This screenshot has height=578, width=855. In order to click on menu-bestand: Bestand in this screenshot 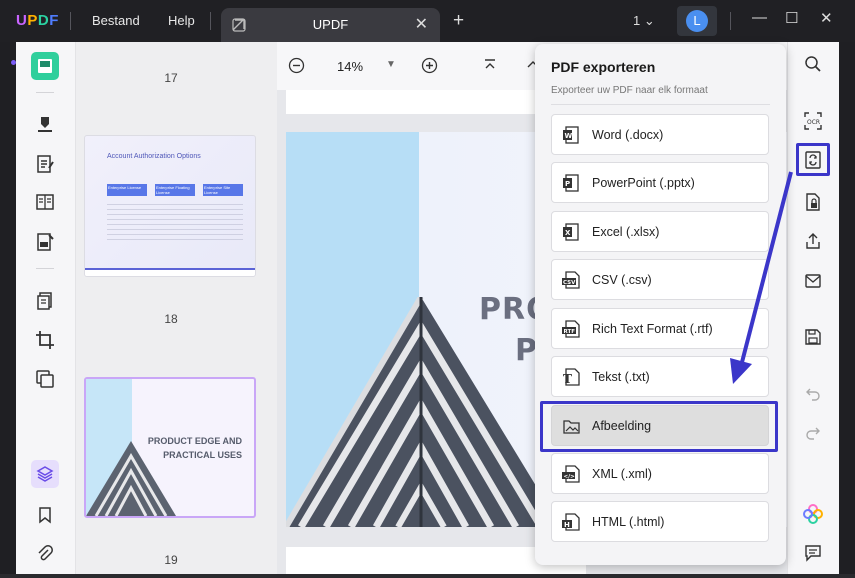, I will do `click(116, 20)`.